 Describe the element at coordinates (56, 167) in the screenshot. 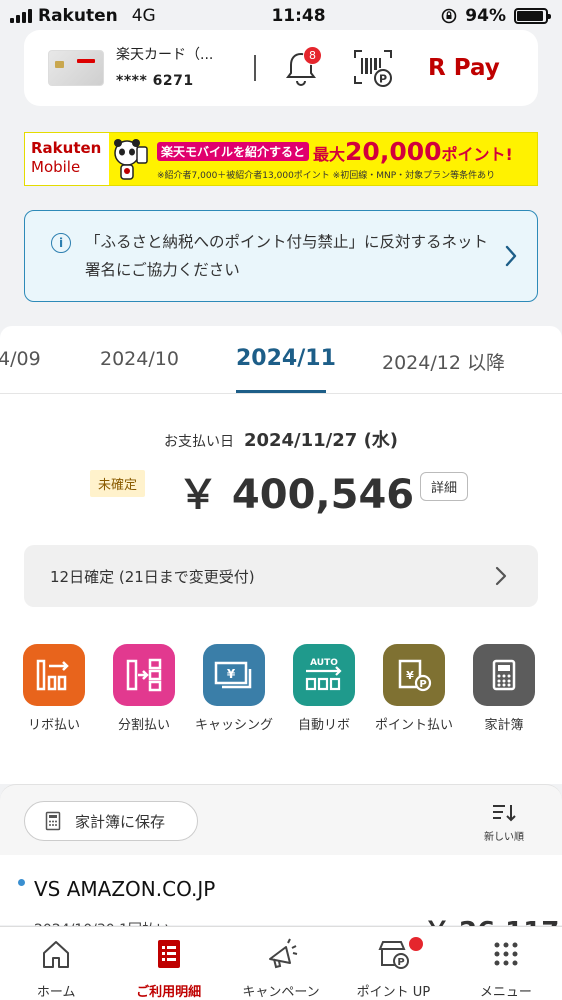

I see `banner-brand-line2: Mobile` at that location.